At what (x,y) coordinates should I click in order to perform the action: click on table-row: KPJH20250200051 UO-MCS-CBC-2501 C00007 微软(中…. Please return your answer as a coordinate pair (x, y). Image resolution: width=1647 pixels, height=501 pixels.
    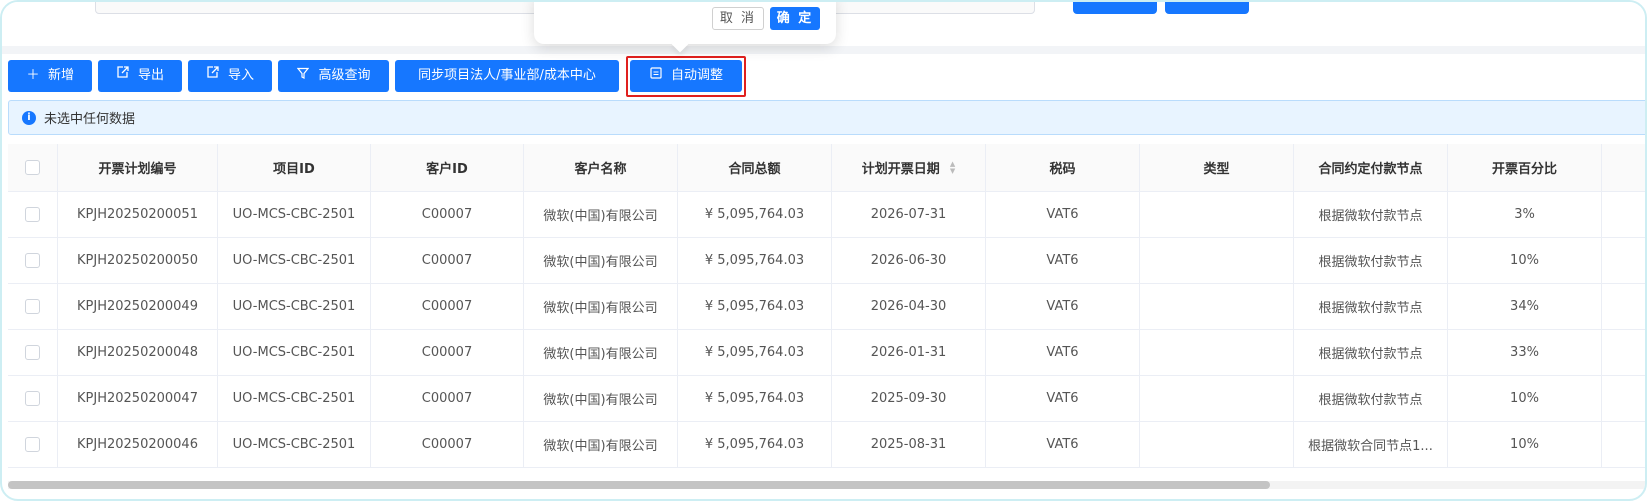
    Looking at the image, I should click on (826, 215).